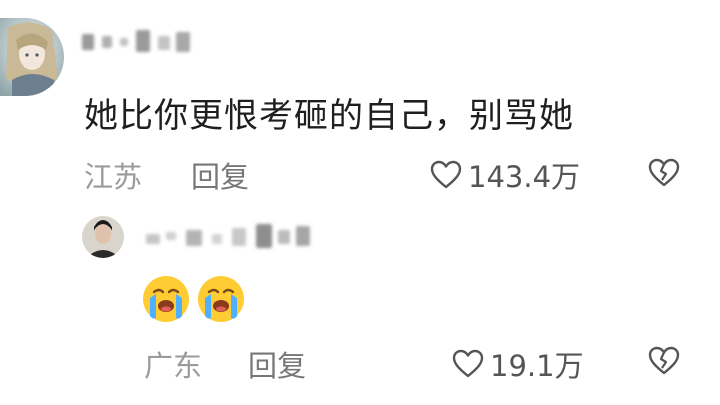 The width and height of the screenshot is (720, 405). I want to click on comment-text: 她比你更恨考砸的自己，别骂她, so click(329, 116).